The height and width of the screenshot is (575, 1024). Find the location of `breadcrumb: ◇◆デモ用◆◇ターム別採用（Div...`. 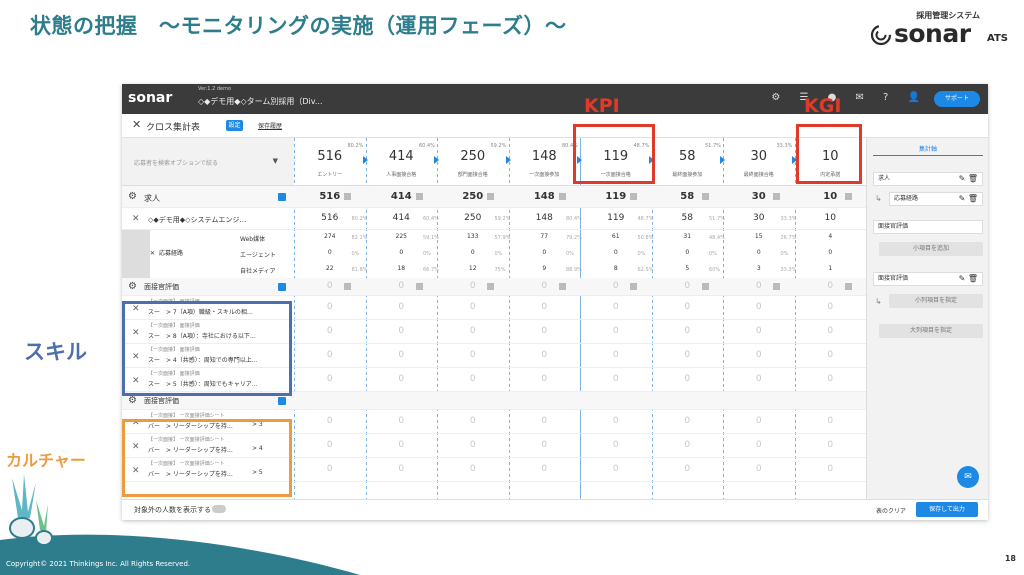

breadcrumb: ◇◆デモ用◆◇ターム別採用（Div... is located at coordinates (260, 101).